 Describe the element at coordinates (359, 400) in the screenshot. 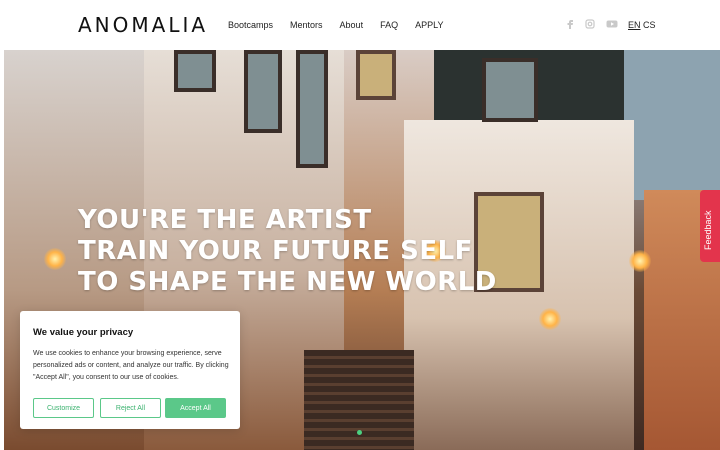

I see `stairs` at that location.